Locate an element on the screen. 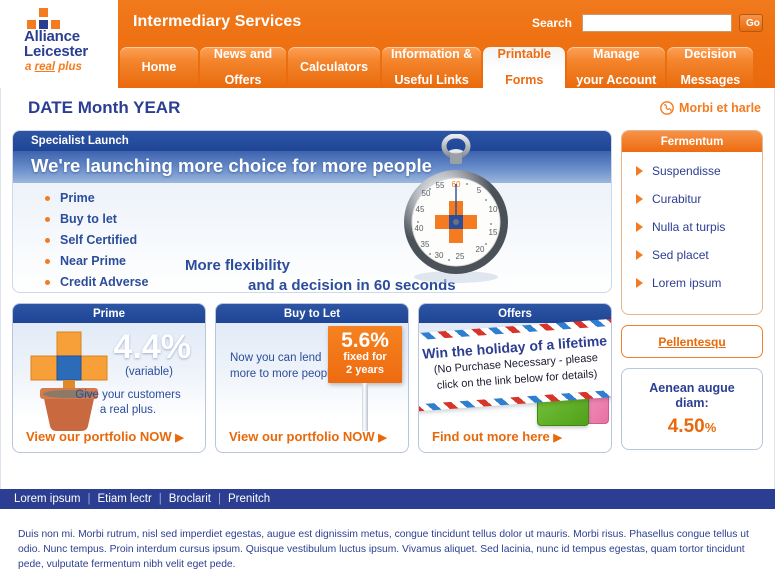 This screenshot has width=775, height=580. nav-tab-home: Home is located at coordinates (159, 67).